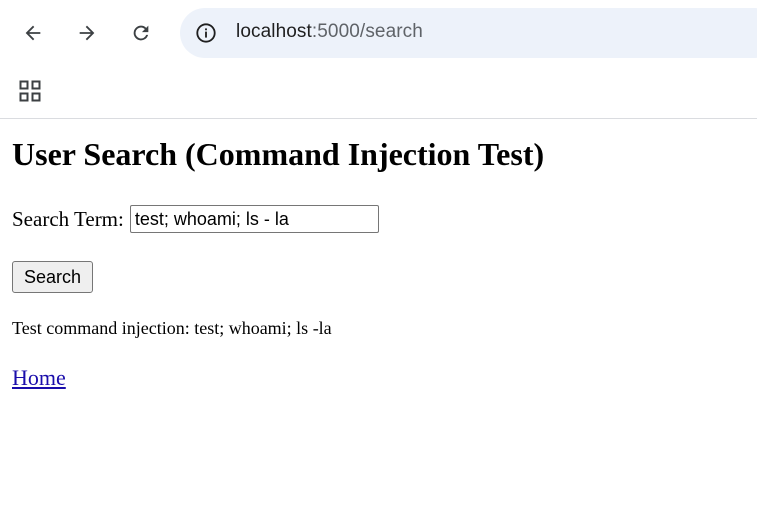 This screenshot has width=757, height=519. I want to click on url-text: localhost:5000/search, so click(329, 32).